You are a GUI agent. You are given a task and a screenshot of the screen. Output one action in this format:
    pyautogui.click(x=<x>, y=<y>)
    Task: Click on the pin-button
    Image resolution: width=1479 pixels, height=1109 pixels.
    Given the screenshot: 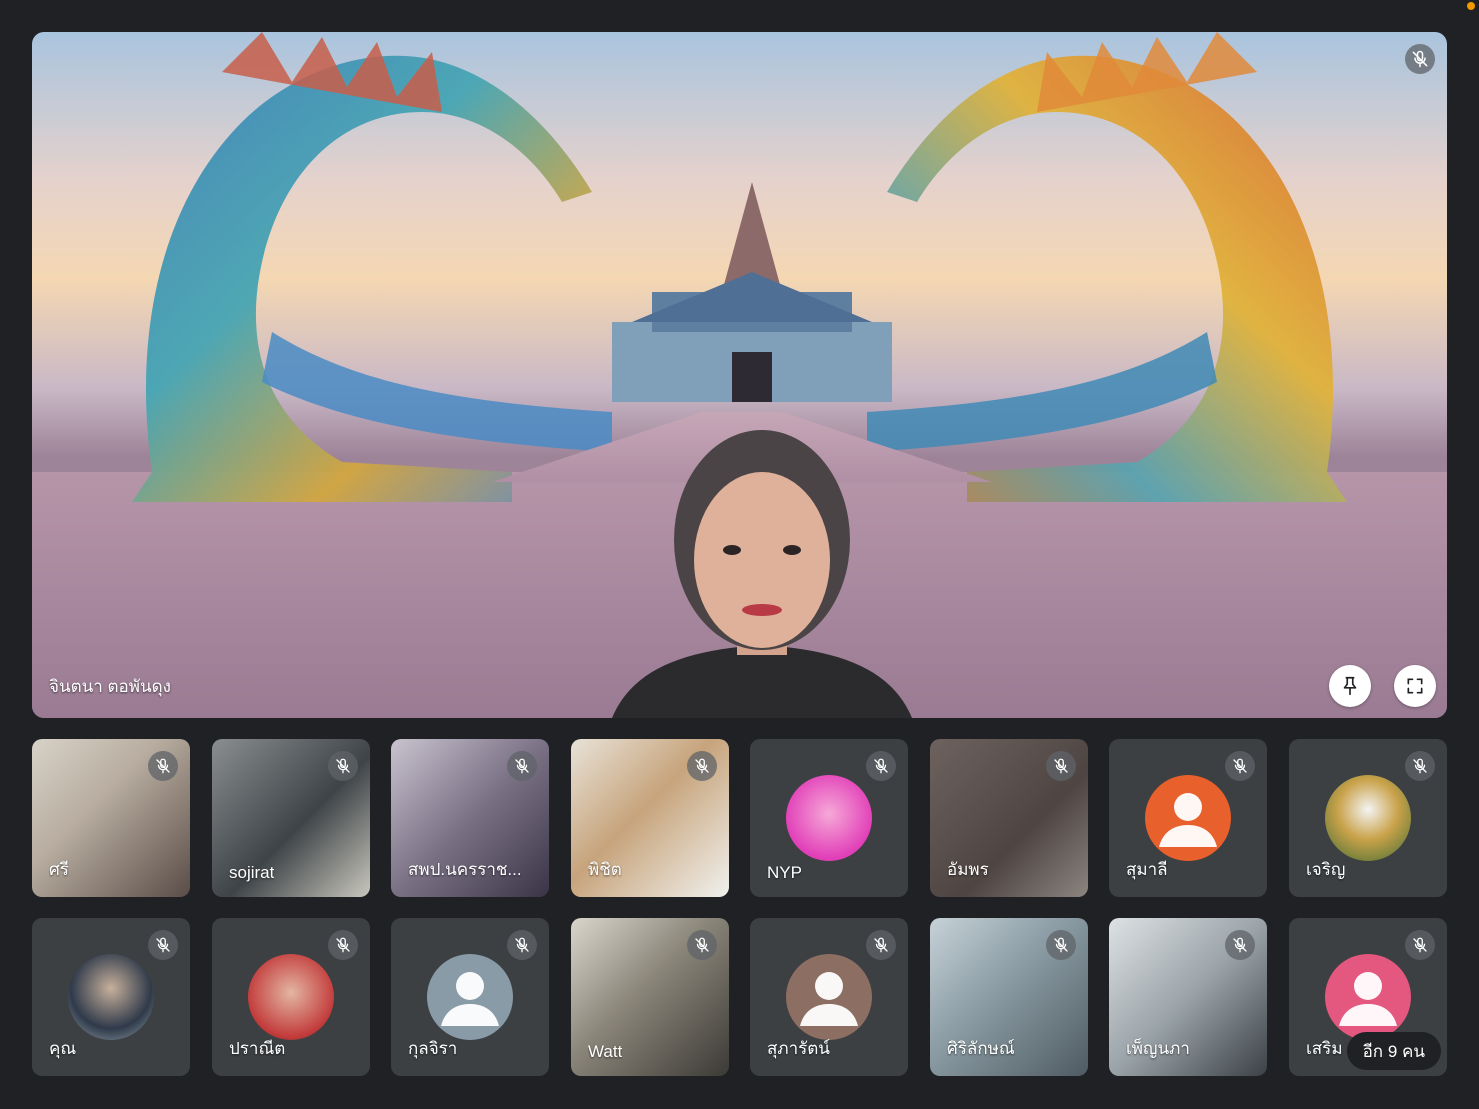 What is the action you would take?
    pyautogui.click(x=1350, y=686)
    